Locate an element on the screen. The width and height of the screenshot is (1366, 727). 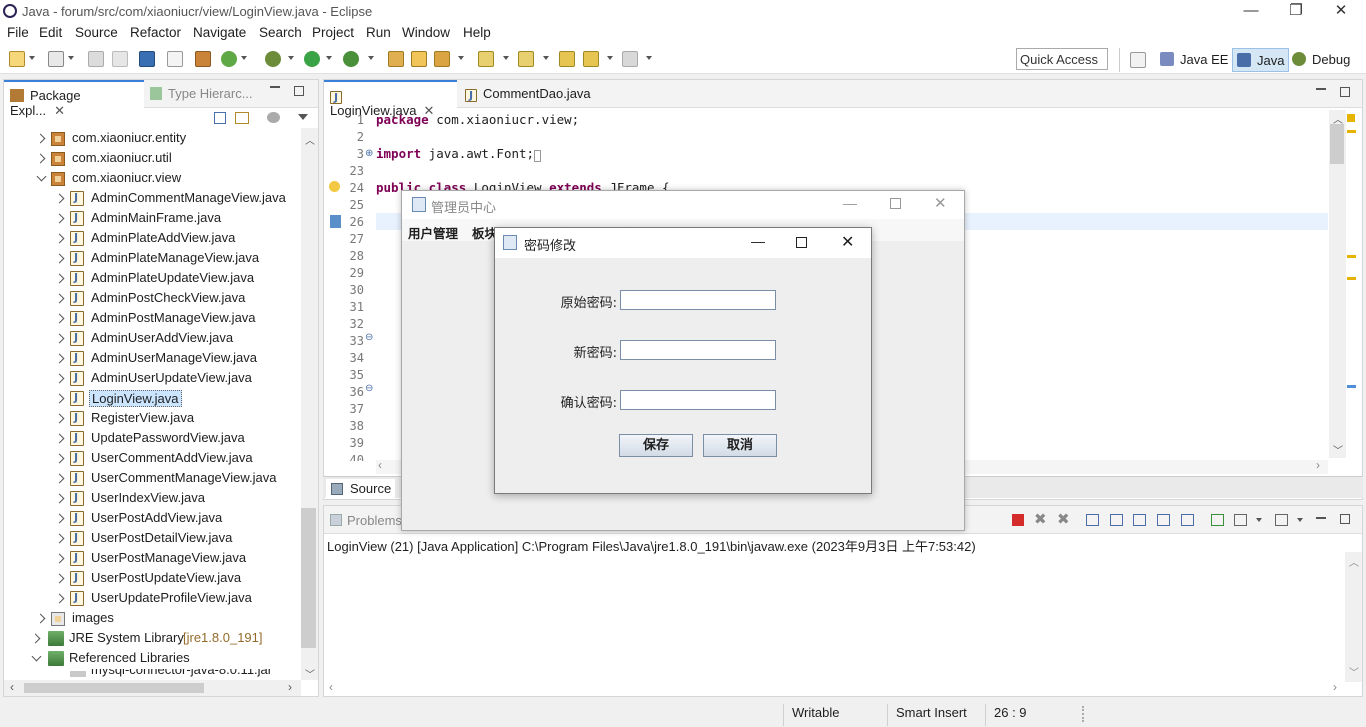
restore-button: ❐ is located at coordinates (1296, 11).